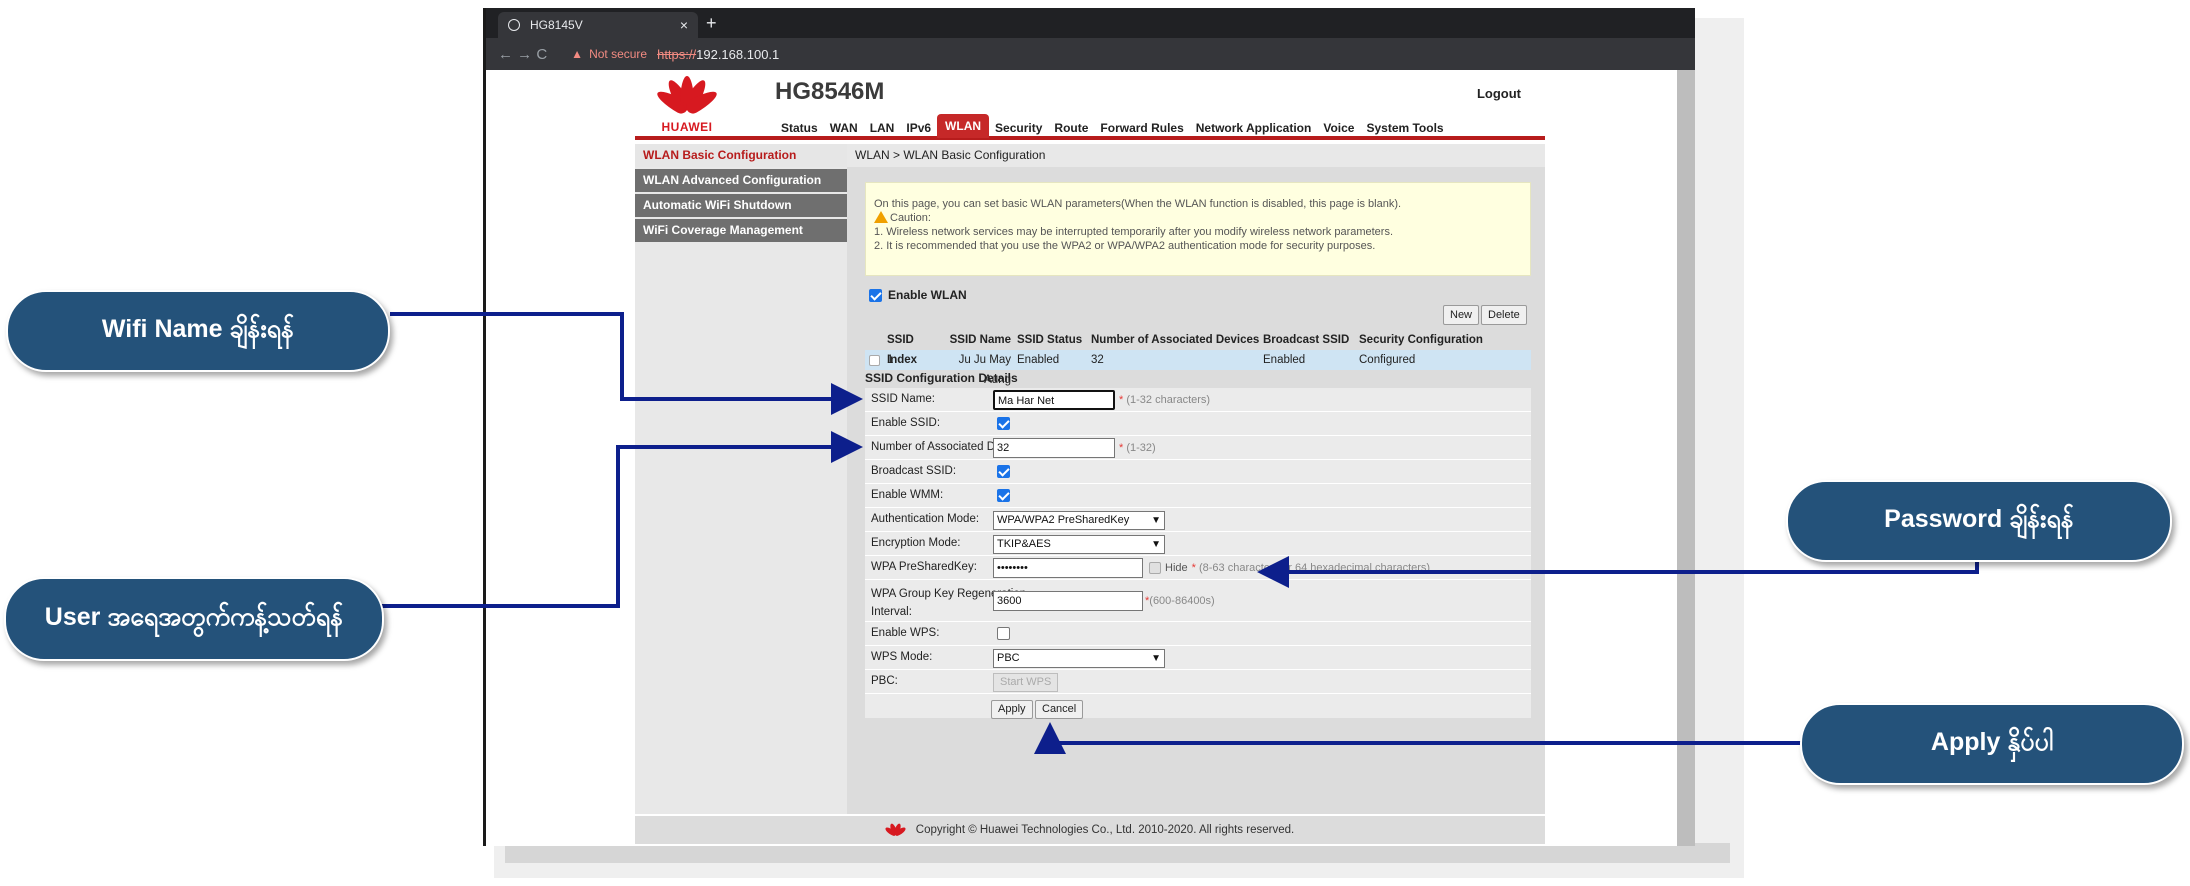 The width and height of the screenshot is (2190, 886). I want to click on tab-title: HG8145V, so click(556, 25).